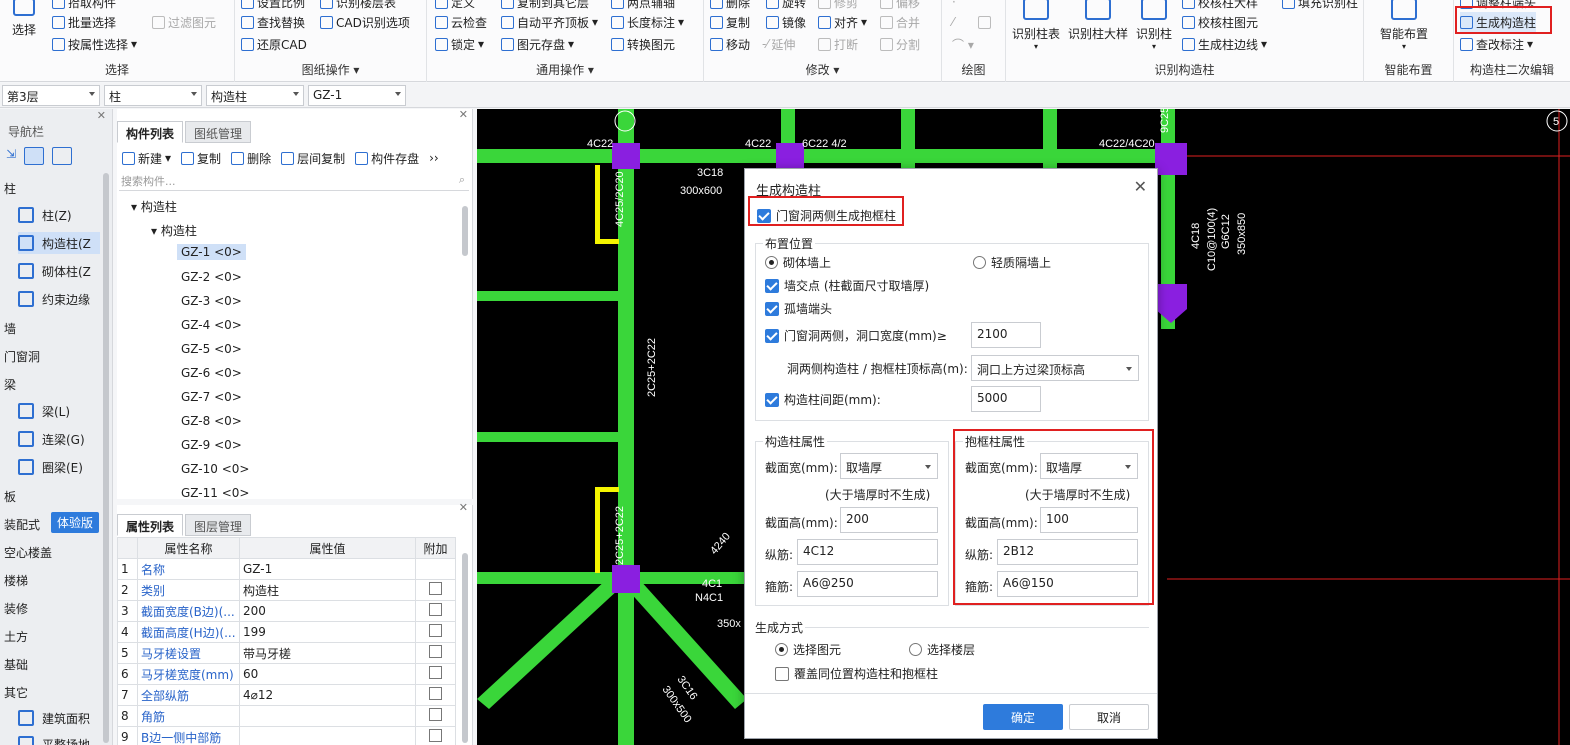  What do you see at coordinates (838, 6) in the screenshot?
I see `trim-button: 修剪` at bounding box center [838, 6].